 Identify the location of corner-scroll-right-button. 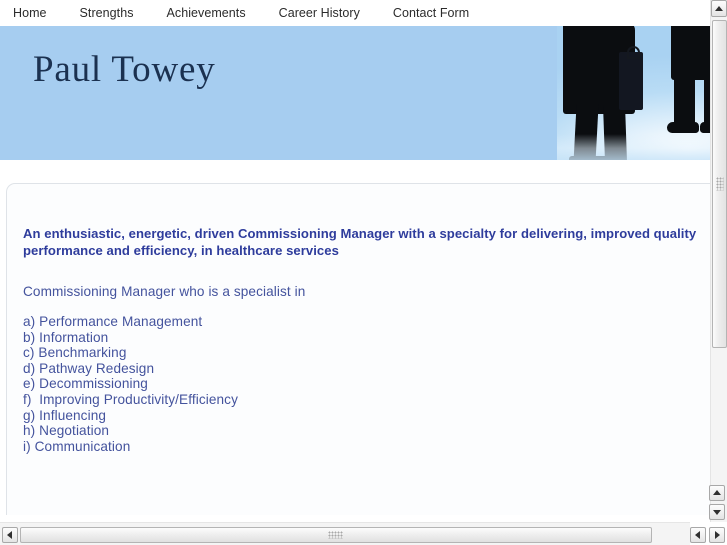
(717, 535).